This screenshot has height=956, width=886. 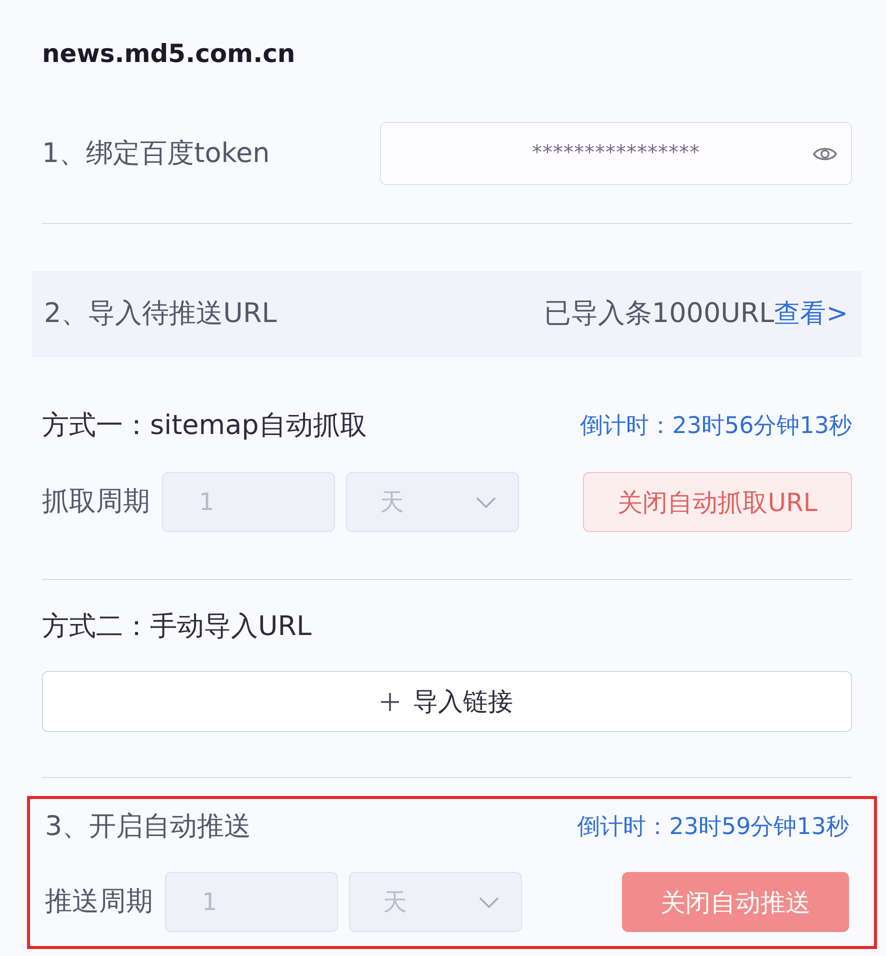 What do you see at coordinates (659, 314) in the screenshot?
I see `import-count: 已导入条1000URL` at bounding box center [659, 314].